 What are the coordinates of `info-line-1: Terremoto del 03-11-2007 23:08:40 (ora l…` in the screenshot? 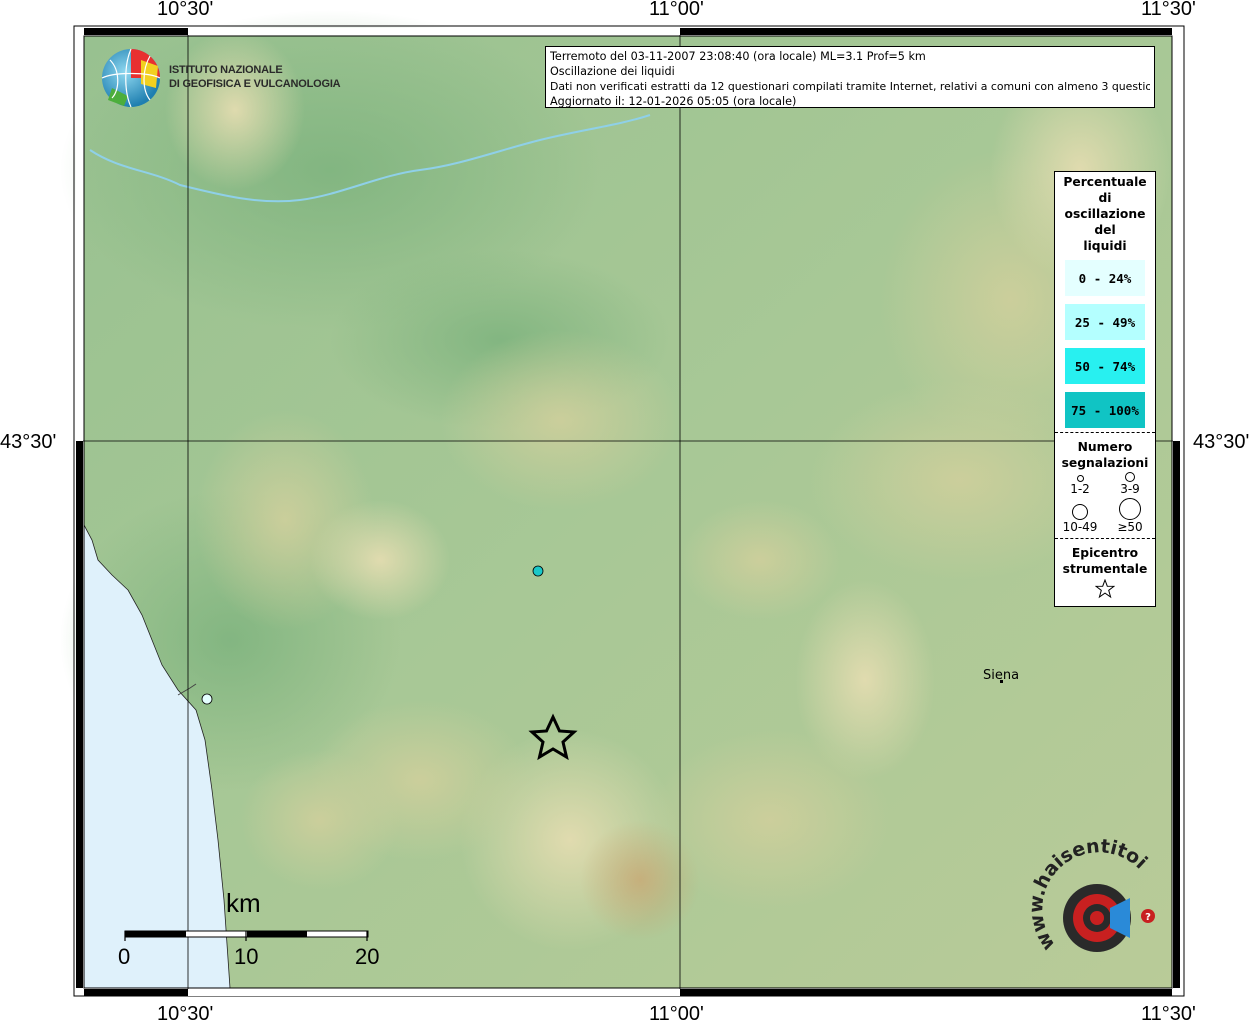 It's located at (738, 56).